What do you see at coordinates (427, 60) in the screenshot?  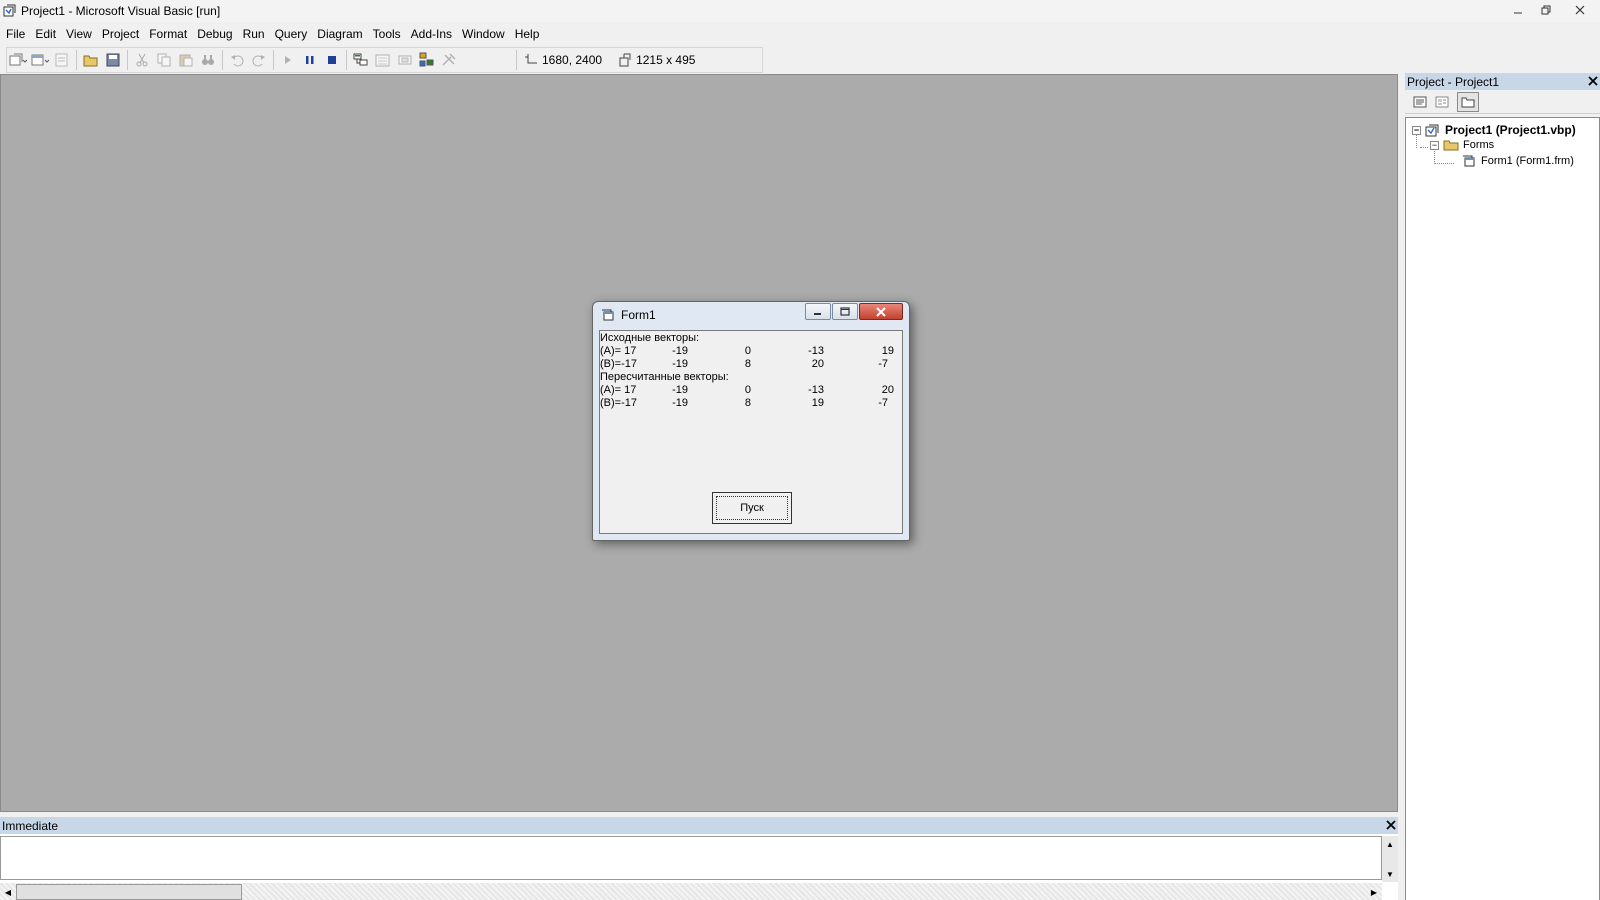 I see `object-browser-button` at bounding box center [427, 60].